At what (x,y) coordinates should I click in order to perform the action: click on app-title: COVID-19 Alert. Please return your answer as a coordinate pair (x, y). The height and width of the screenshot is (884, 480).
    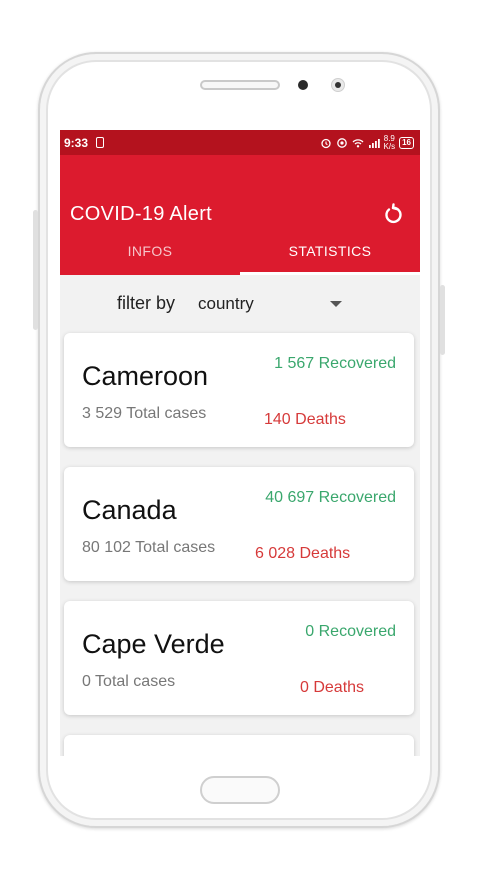
    Looking at the image, I should click on (141, 214).